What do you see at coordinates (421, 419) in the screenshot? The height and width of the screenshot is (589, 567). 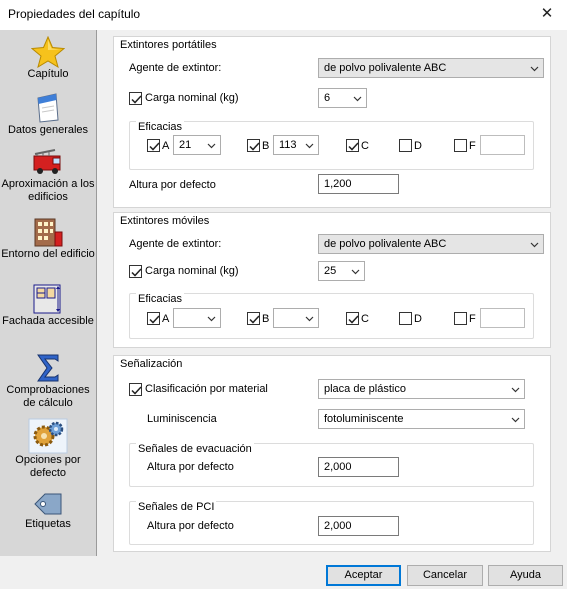 I see `luminiscencia-select: fotoluminiscente` at bounding box center [421, 419].